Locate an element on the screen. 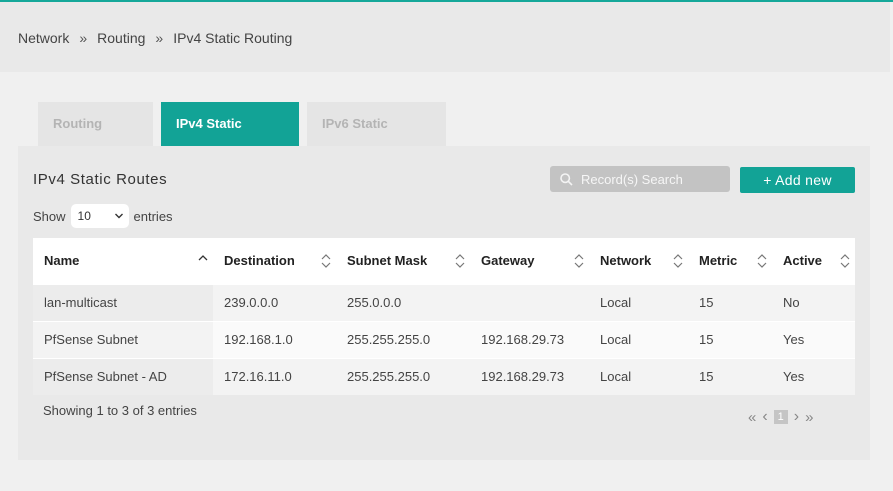 This screenshot has width=893, height=491. cell-subnet-mask: 255.0.0.0 is located at coordinates (403, 303).